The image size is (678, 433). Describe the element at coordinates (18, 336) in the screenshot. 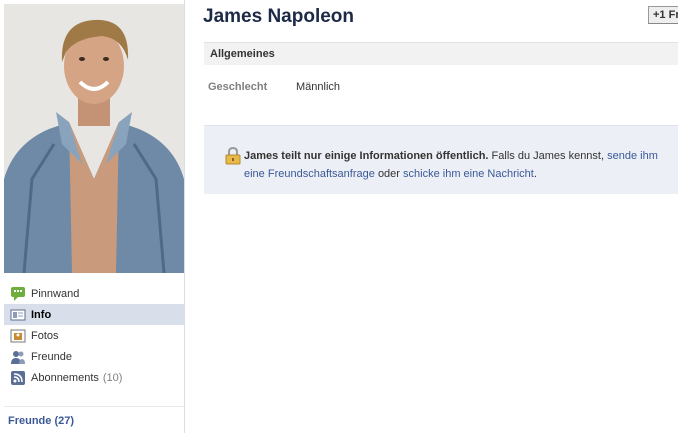

I see `photos-icon` at that location.